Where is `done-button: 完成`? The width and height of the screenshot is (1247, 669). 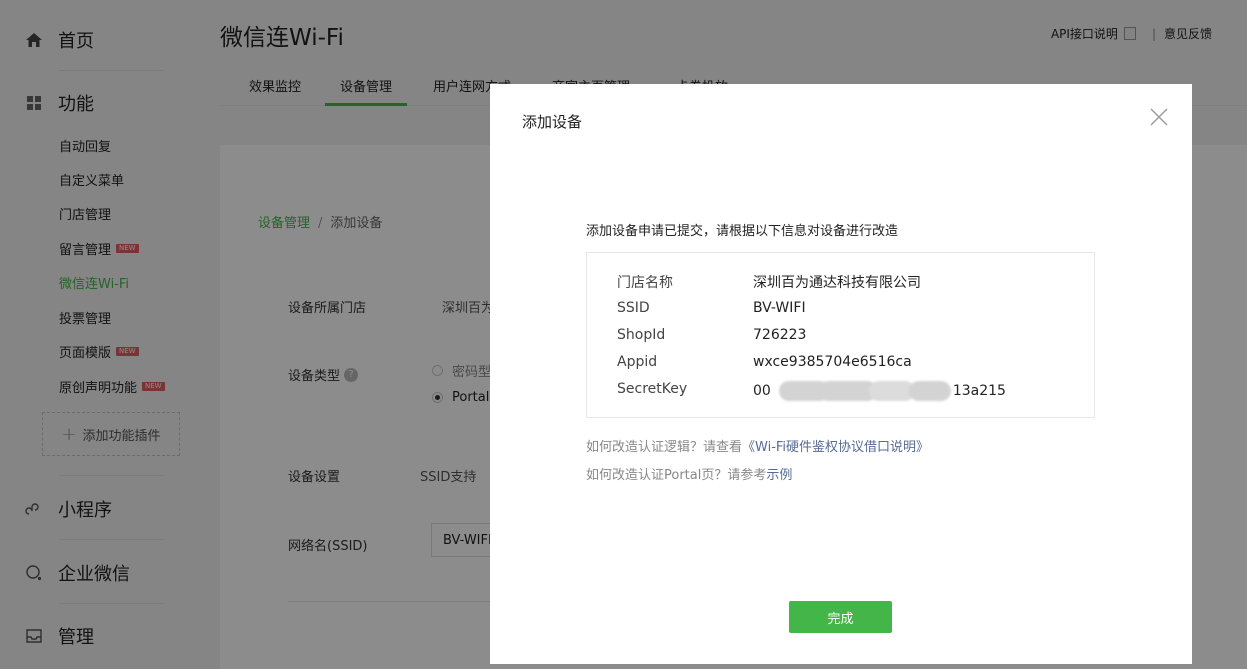 done-button: 完成 is located at coordinates (840, 617).